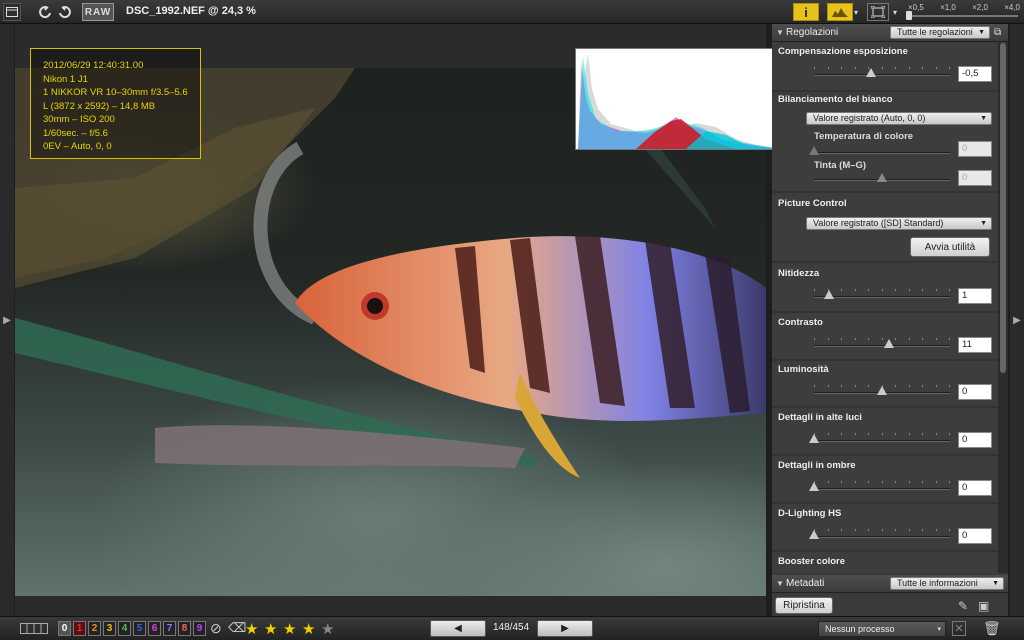  Describe the element at coordinates (947, 583) in the screenshot. I see `metadata-filter-dropdown: Tutte le informazioni ▼` at that location.